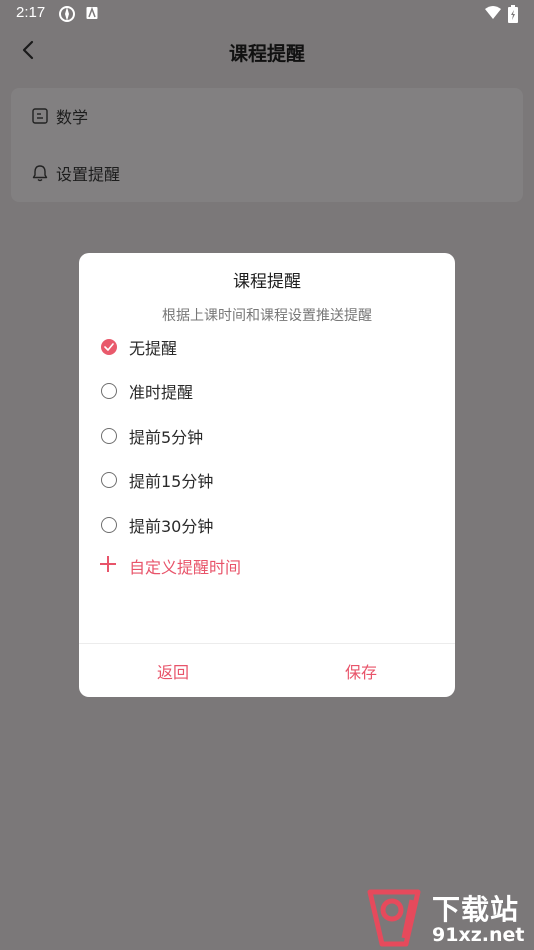 Image resolution: width=534 pixels, height=950 pixels. I want to click on a-badge-icon, so click(92, 15).